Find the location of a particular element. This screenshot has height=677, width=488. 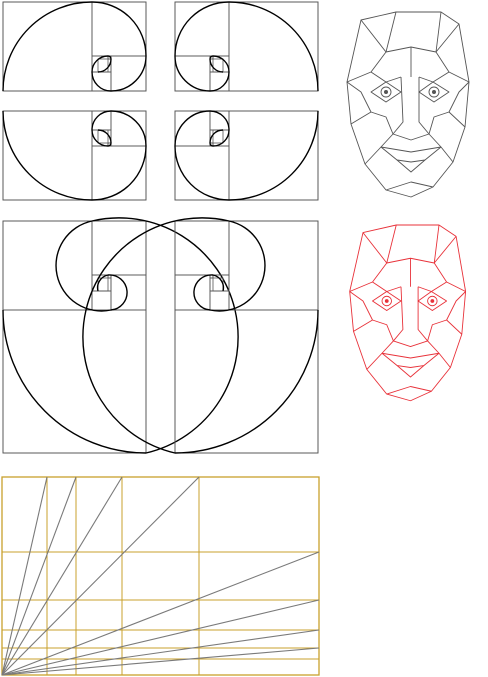

face-mask-red is located at coordinates (408, 313).